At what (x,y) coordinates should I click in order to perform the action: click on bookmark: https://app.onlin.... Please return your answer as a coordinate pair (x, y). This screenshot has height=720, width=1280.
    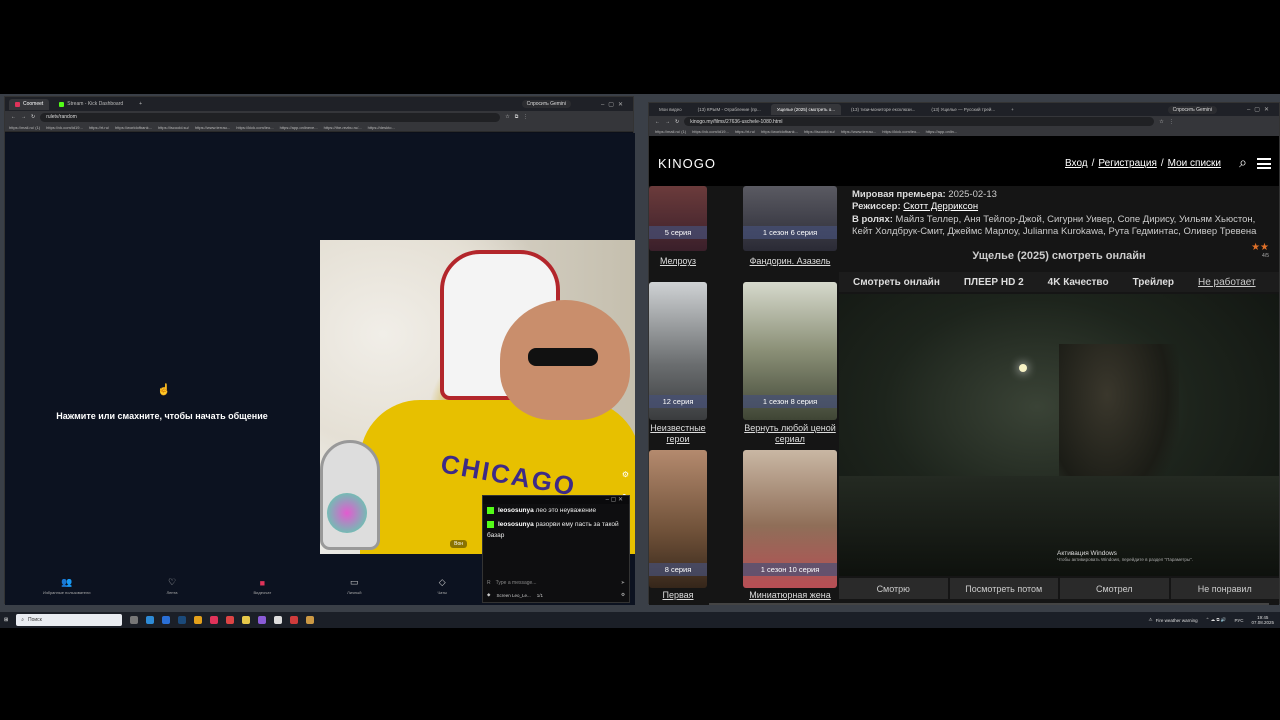
    Looking at the image, I should click on (942, 131).